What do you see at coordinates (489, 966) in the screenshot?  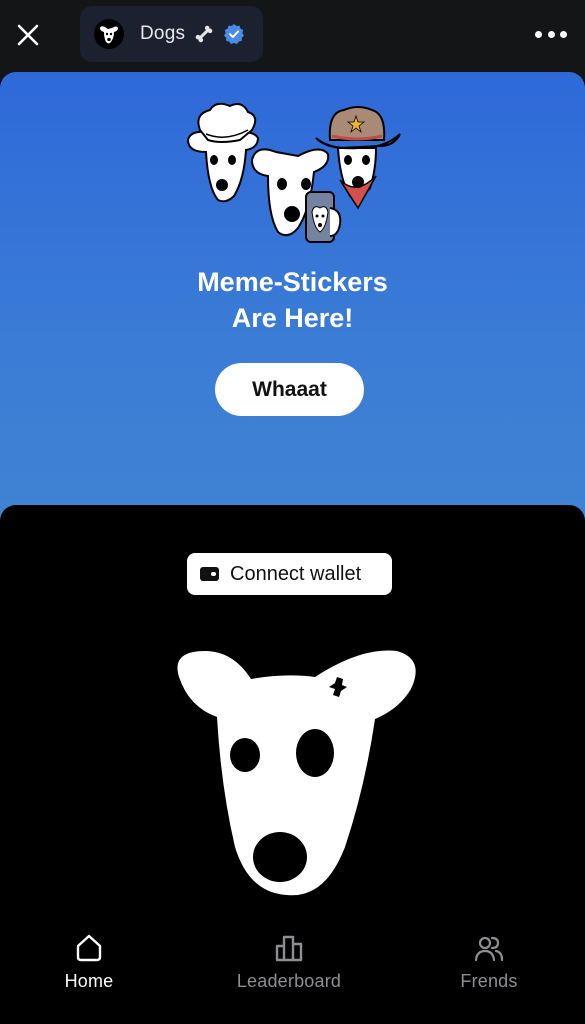 I see `tab-frends: Frends` at bounding box center [489, 966].